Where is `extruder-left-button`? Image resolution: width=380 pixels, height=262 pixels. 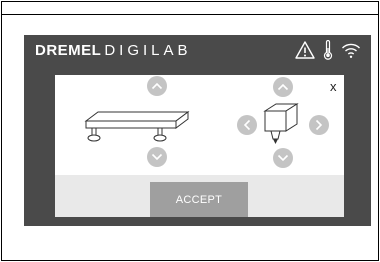 extruder-left-button is located at coordinates (247, 125).